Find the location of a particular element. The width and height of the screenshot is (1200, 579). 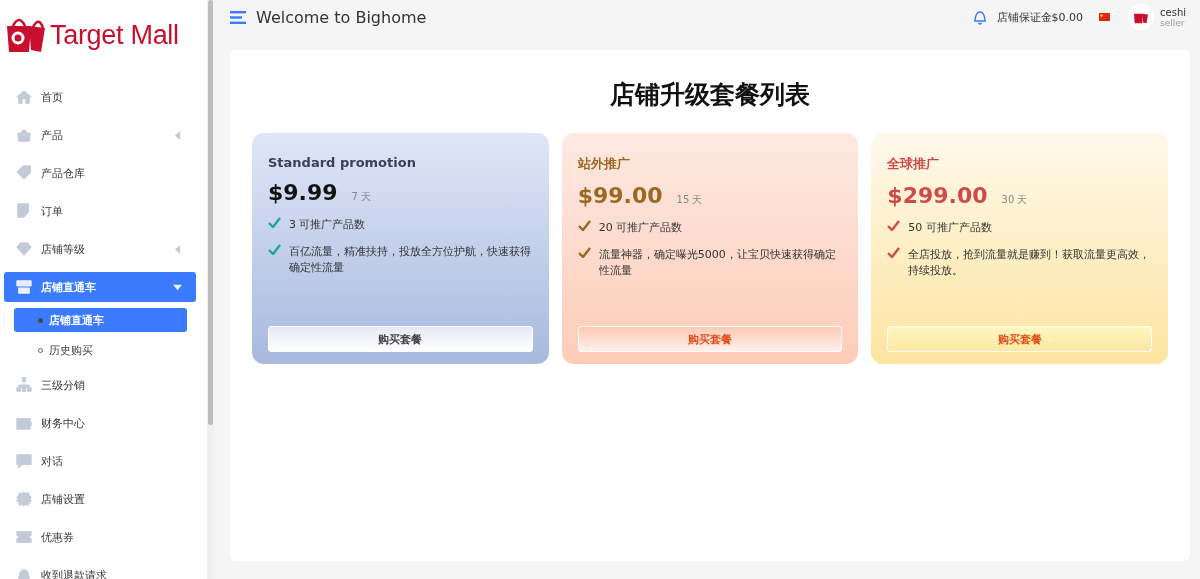

plan-duration: 30 天 is located at coordinates (1014, 200).